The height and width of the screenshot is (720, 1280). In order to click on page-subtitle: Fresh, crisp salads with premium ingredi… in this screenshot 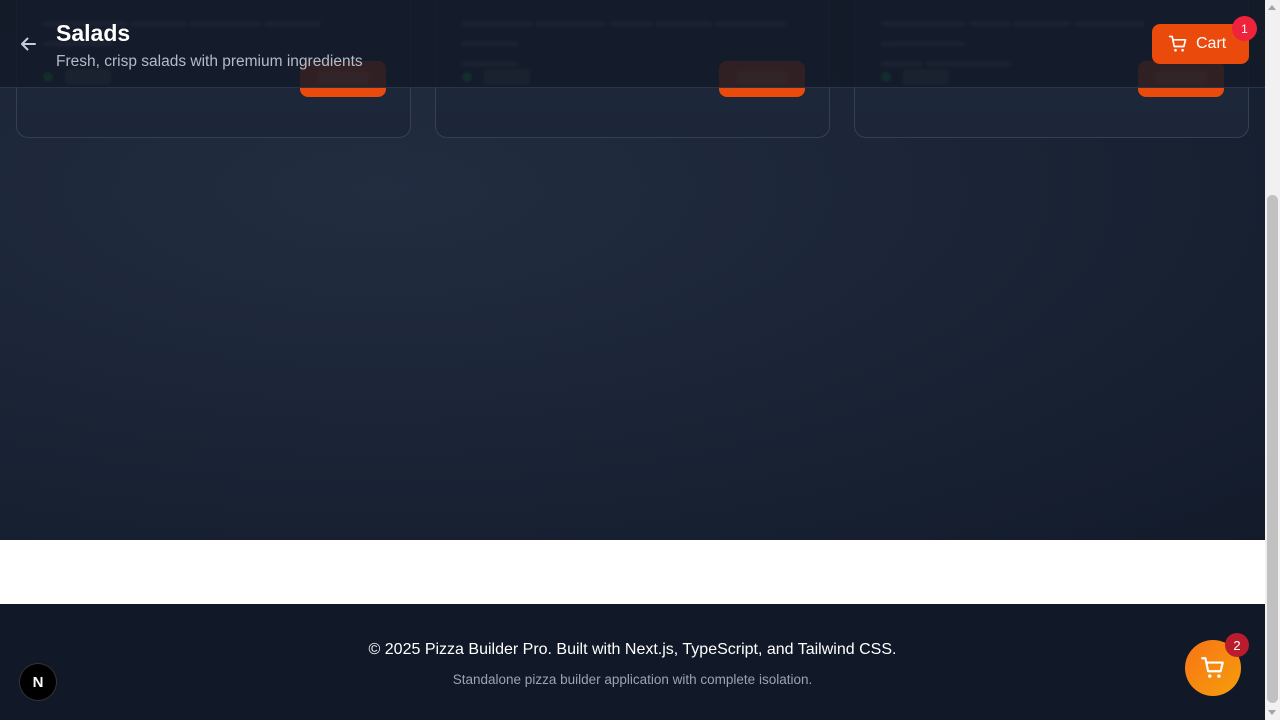, I will do `click(209, 61)`.